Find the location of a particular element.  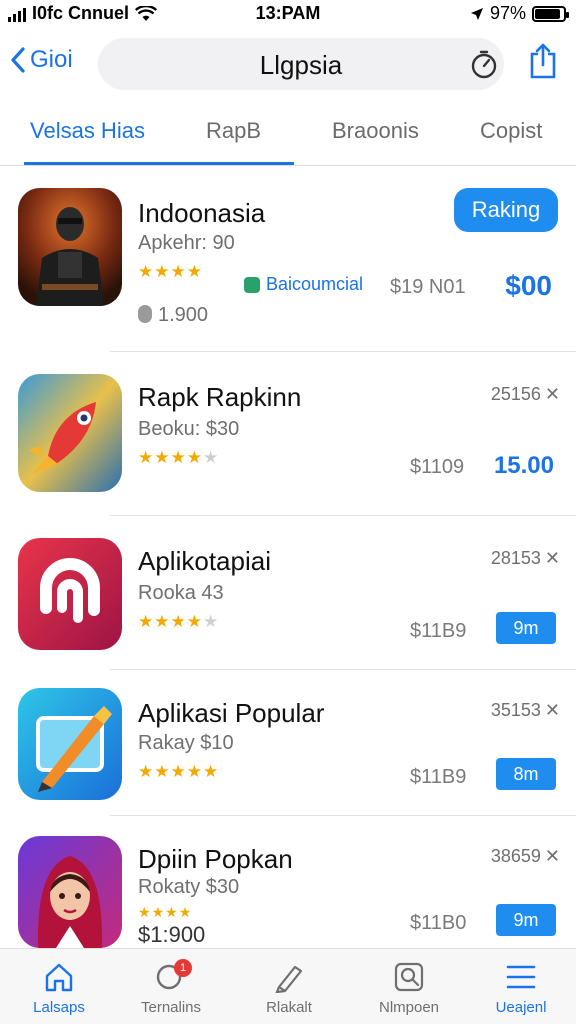

raking-button: Raking is located at coordinates (506, 210).